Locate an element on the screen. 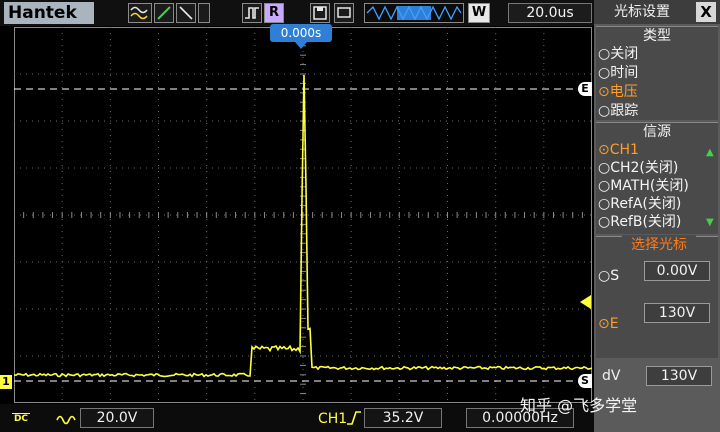 The width and height of the screenshot is (720, 432). cursor-e-option: ⊙E is located at coordinates (608, 324).